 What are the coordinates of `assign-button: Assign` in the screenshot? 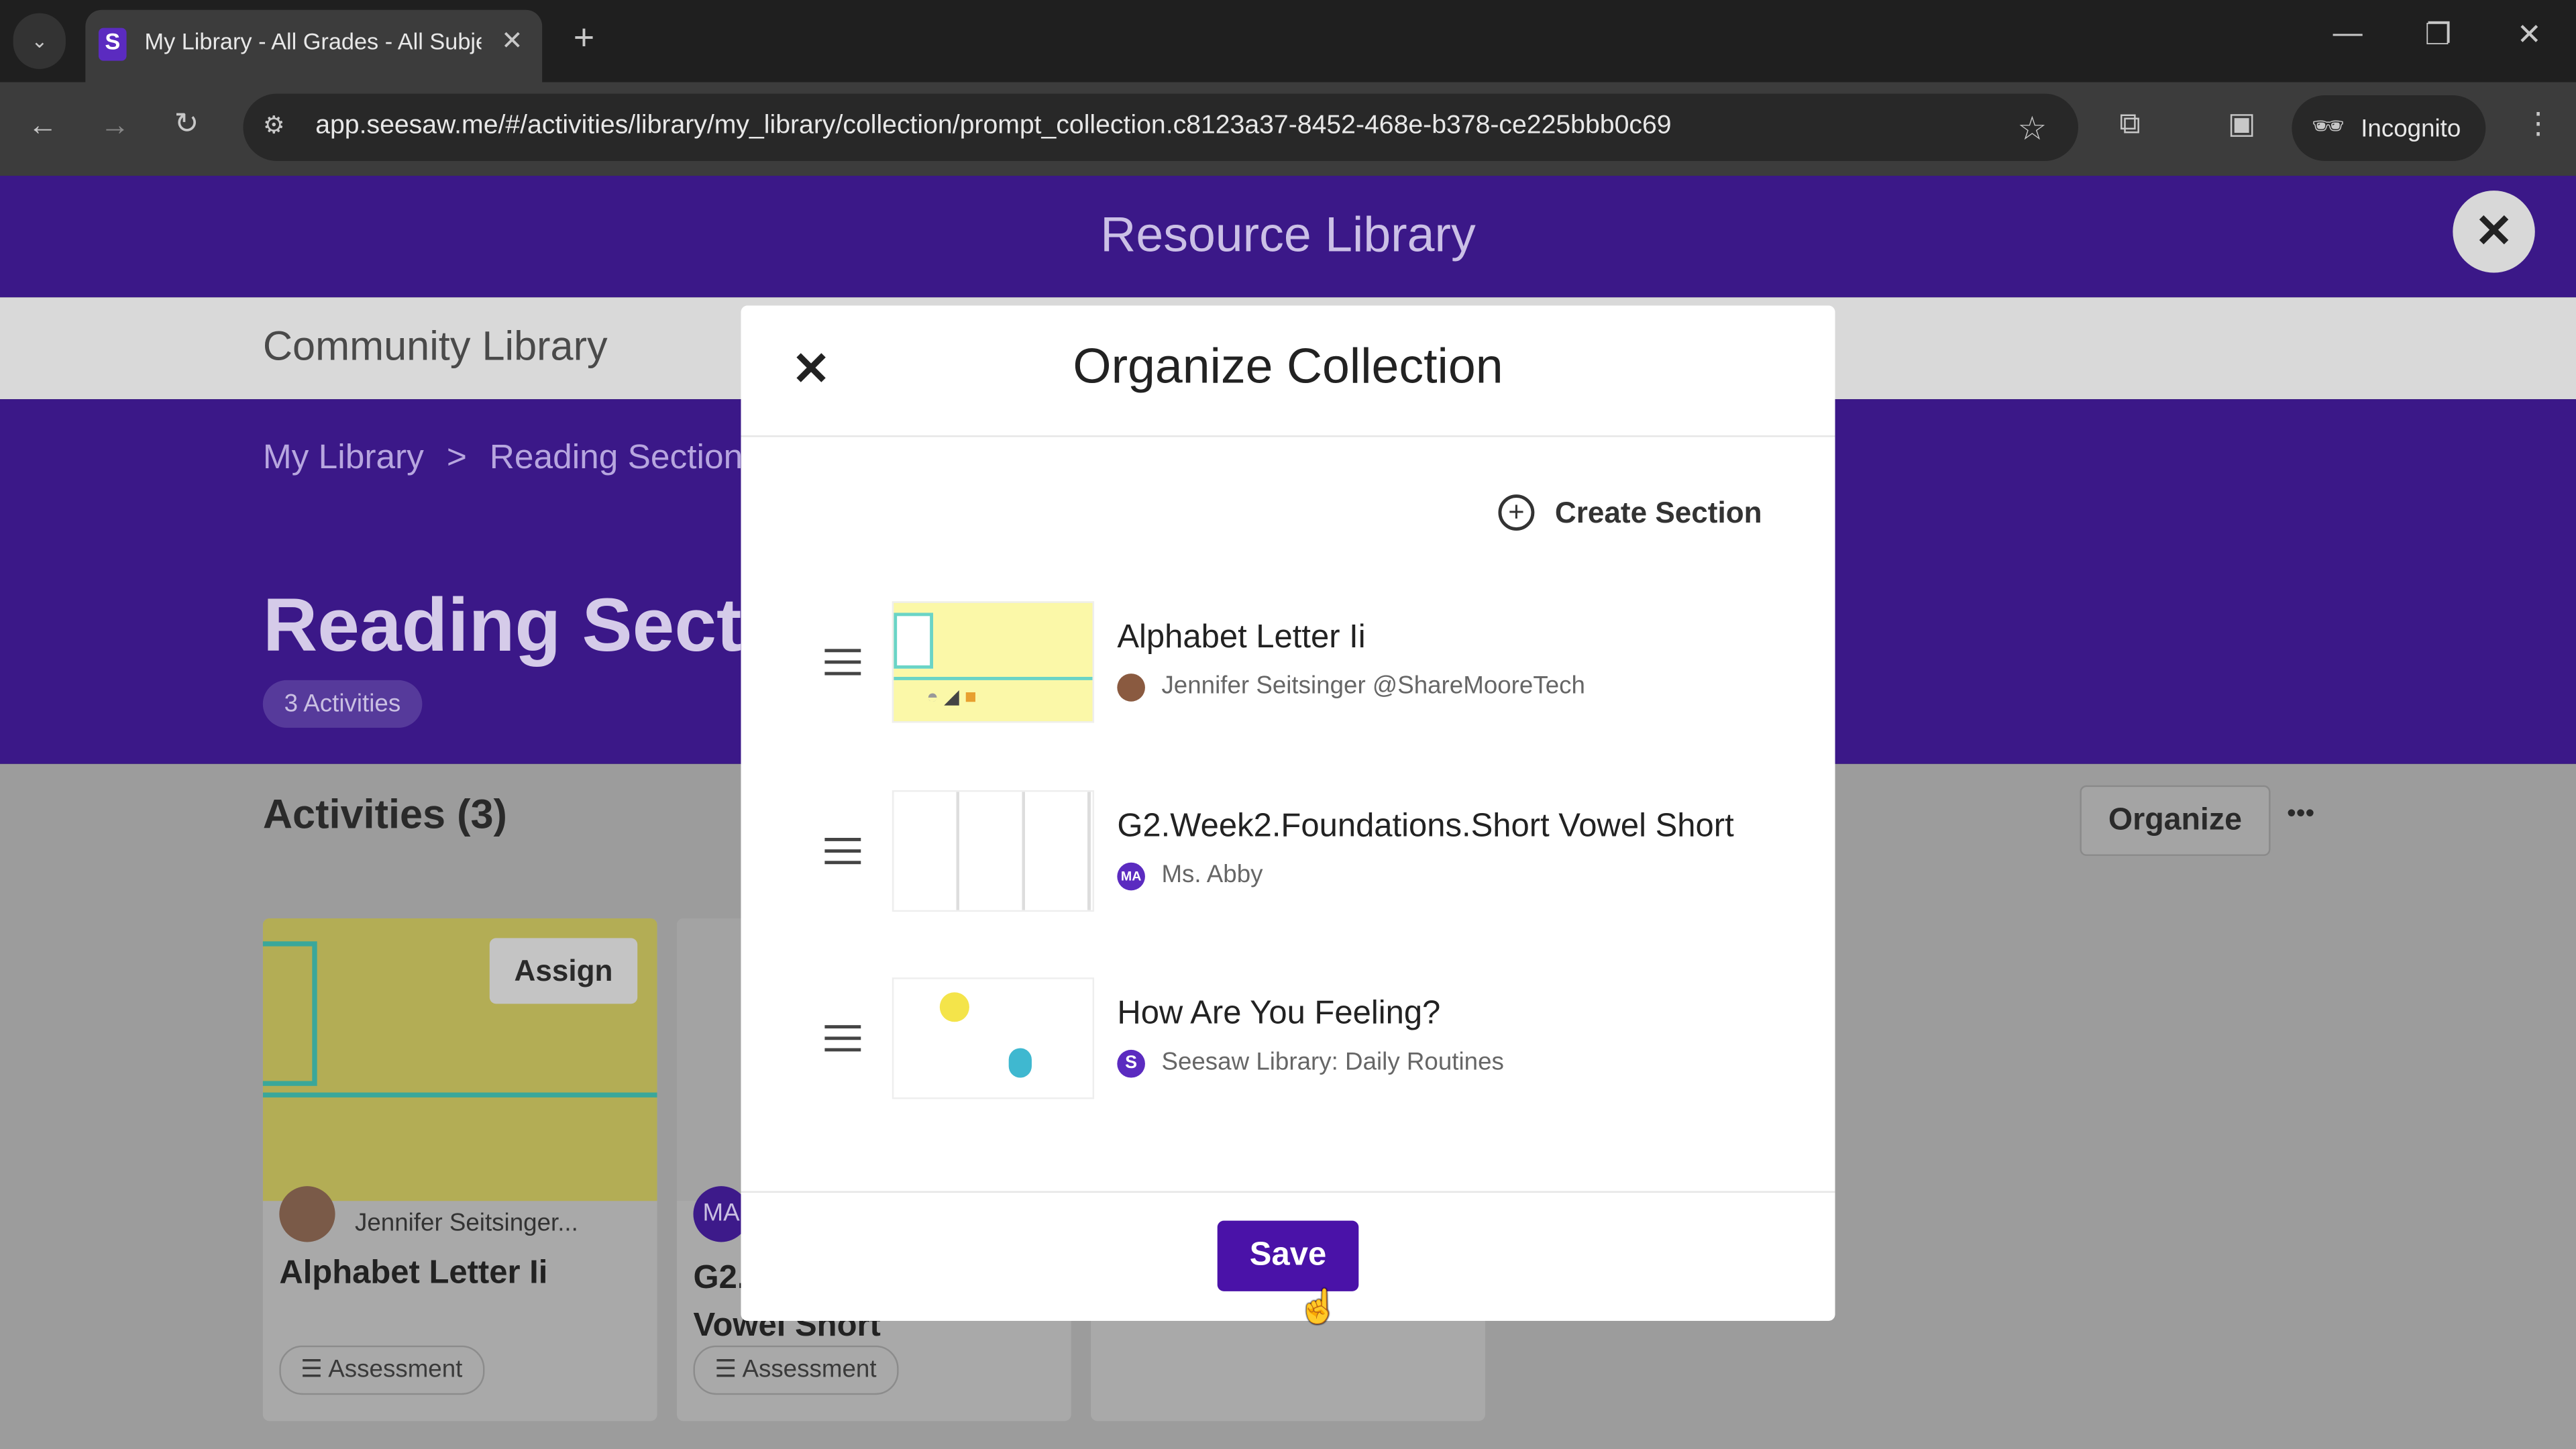 It's located at (563, 971).